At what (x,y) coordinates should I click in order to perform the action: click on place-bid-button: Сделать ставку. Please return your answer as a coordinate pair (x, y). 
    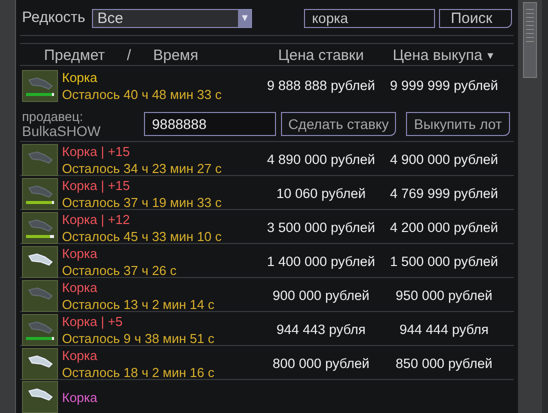
    Looking at the image, I should click on (338, 124).